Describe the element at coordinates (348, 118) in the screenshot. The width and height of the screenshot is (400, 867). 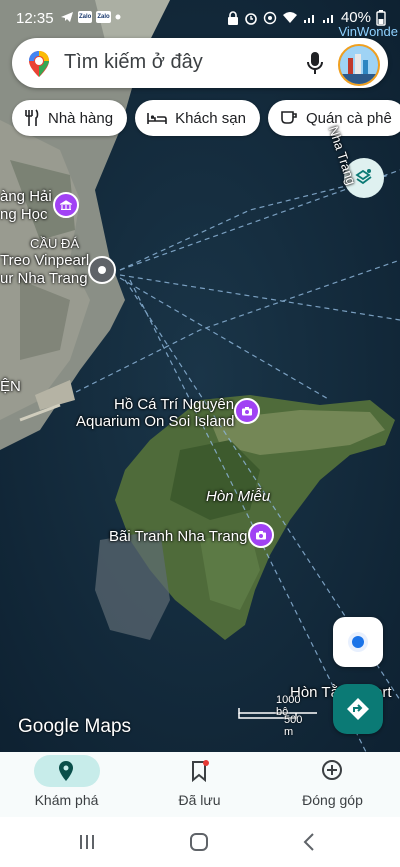
I see `chip-label: Quán cà phê` at that location.